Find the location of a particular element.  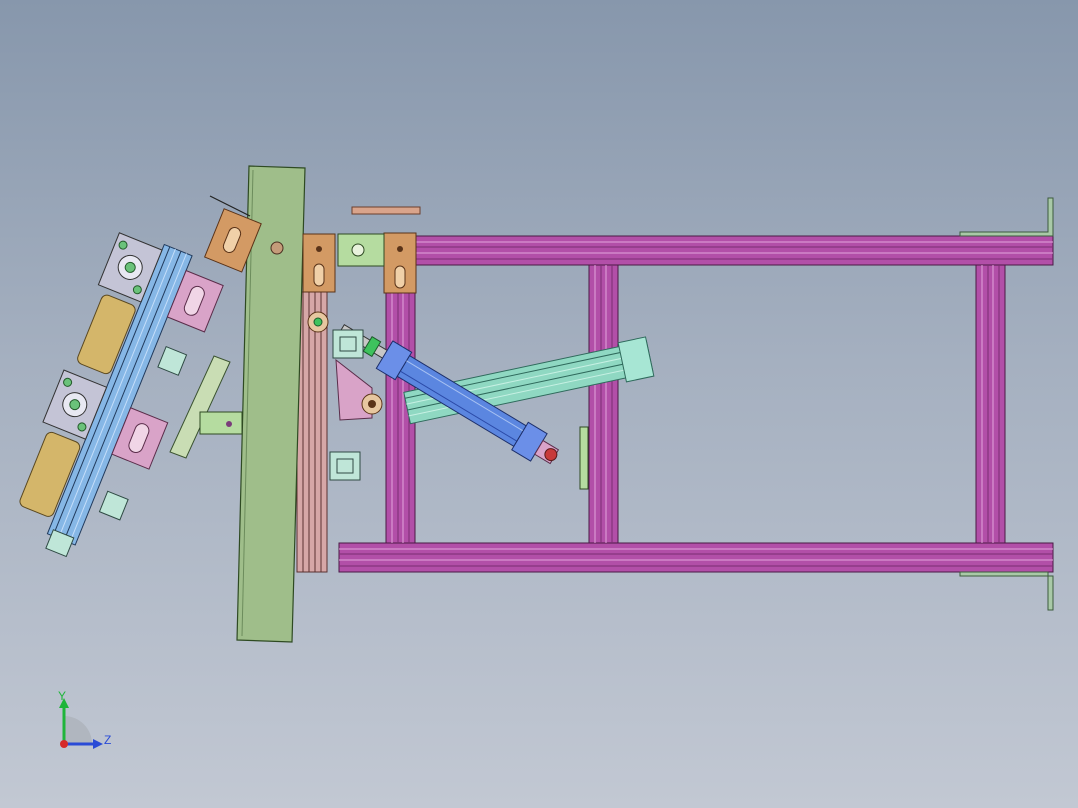

right-bottom-angle-bracket is located at coordinates (1006, 591).